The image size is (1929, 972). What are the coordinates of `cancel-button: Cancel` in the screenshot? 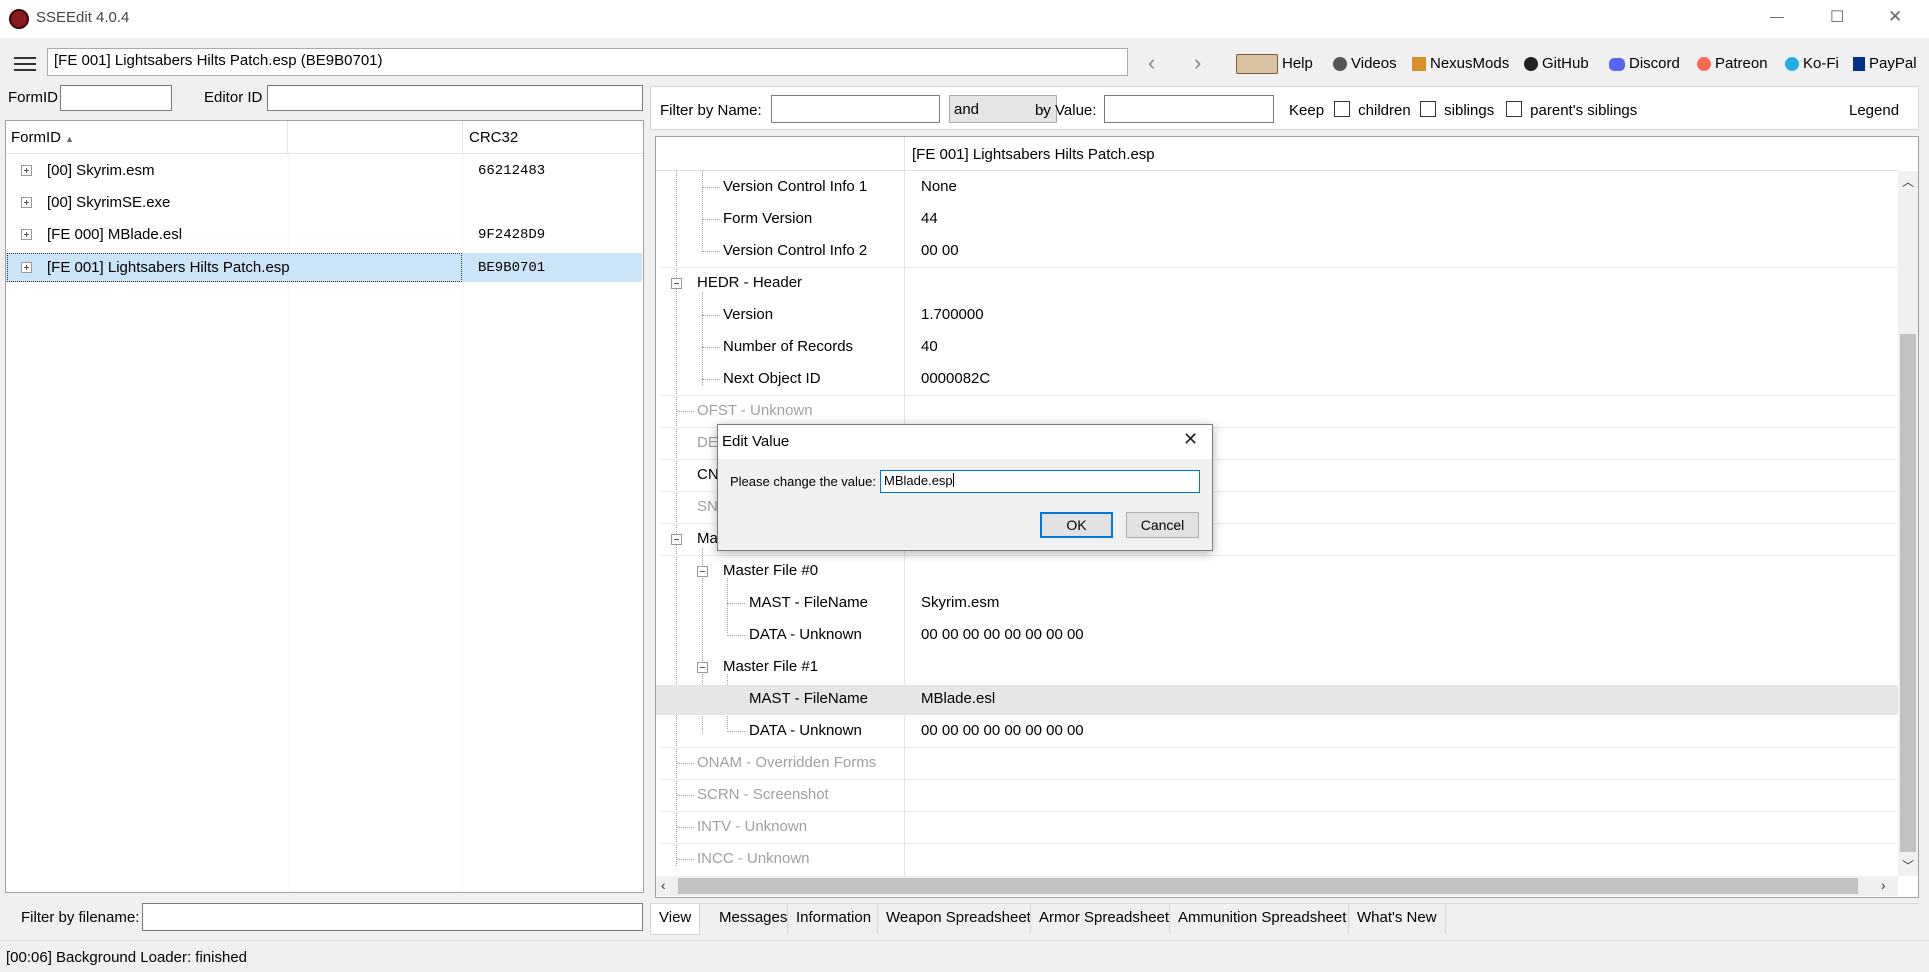 It's located at (1162, 525).